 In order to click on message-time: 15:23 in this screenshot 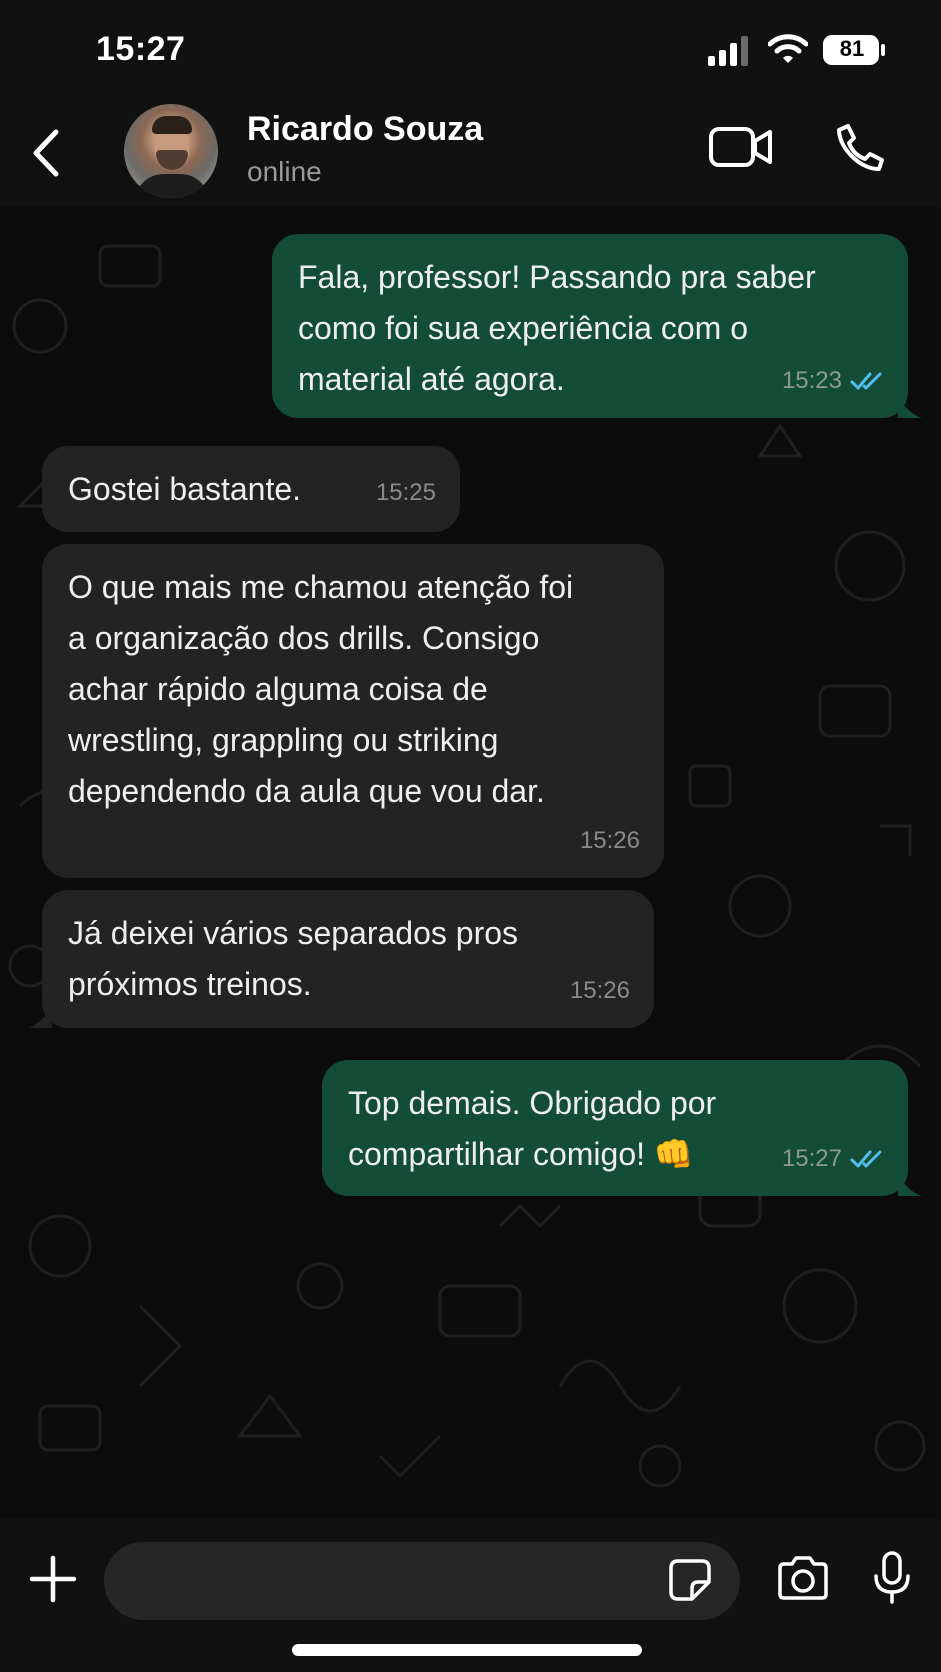, I will do `click(811, 380)`.